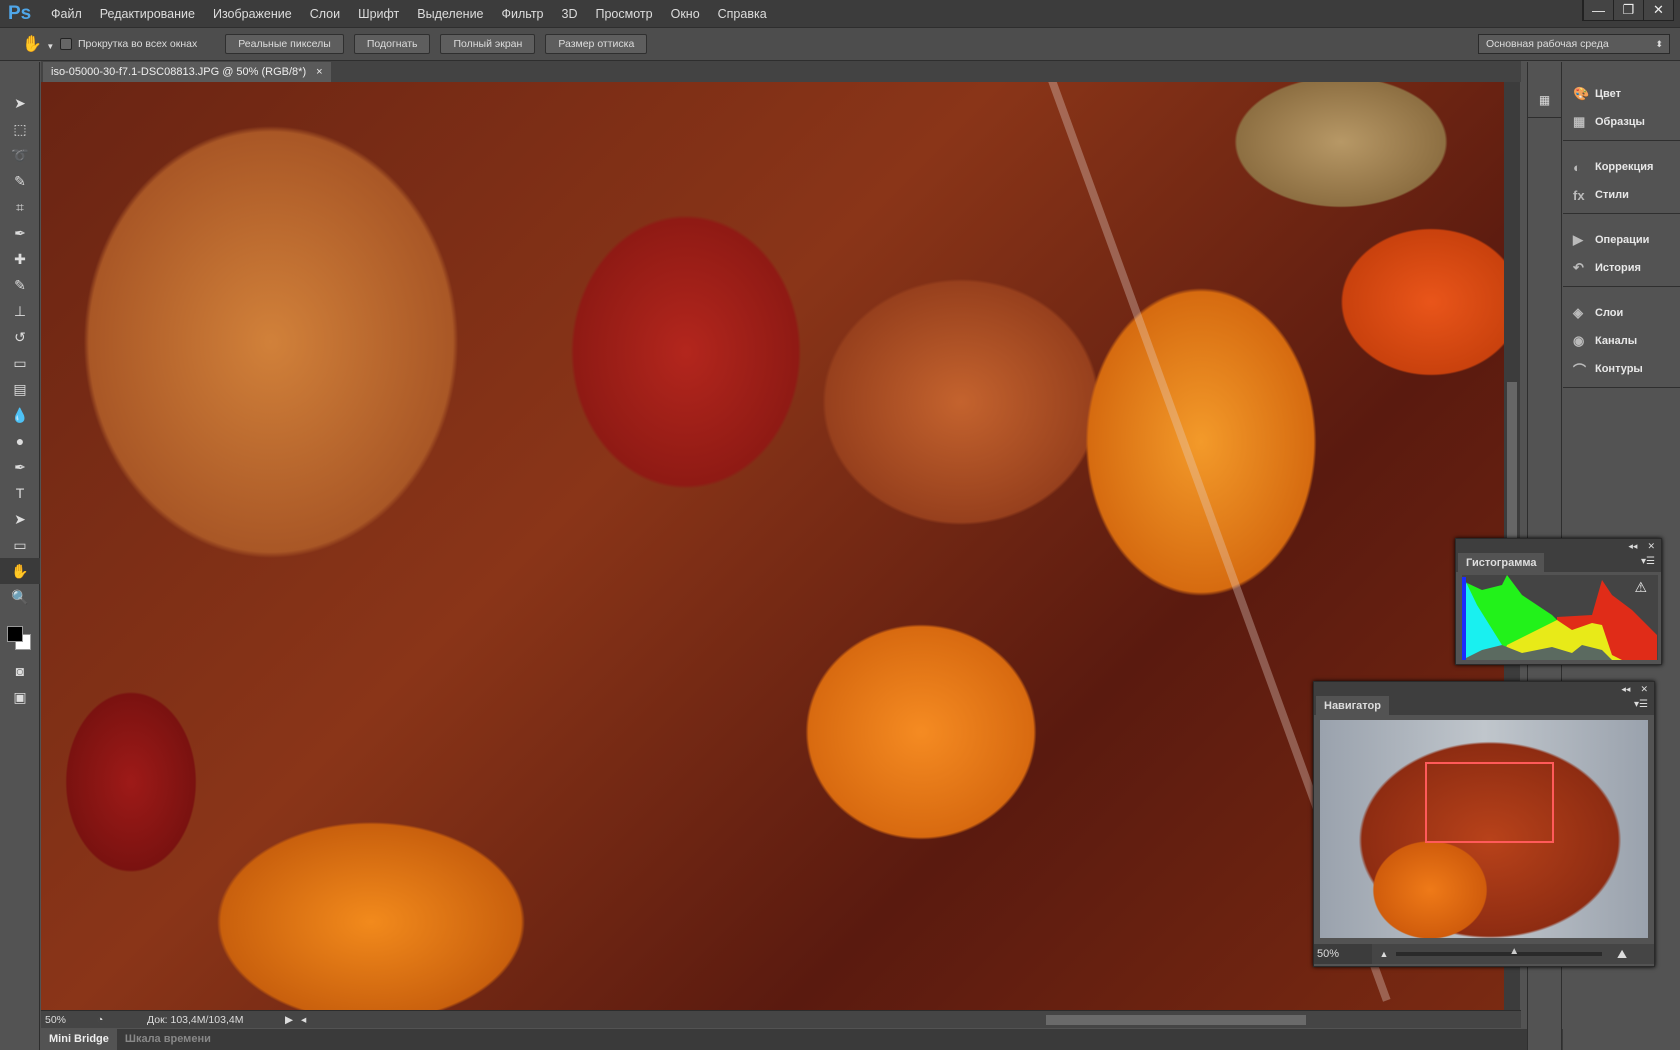 The height and width of the screenshot is (1050, 1680). I want to click on shape-tool-icon: ▭, so click(20, 545).